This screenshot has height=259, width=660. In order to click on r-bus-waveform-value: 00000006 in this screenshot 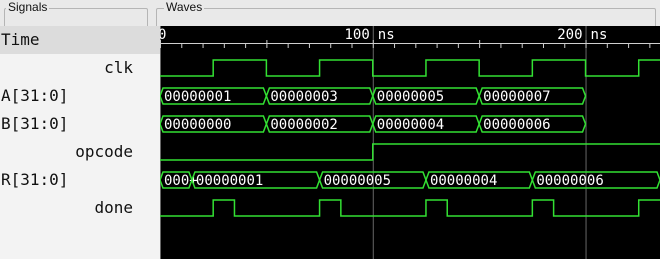, I will do `click(569, 181)`.